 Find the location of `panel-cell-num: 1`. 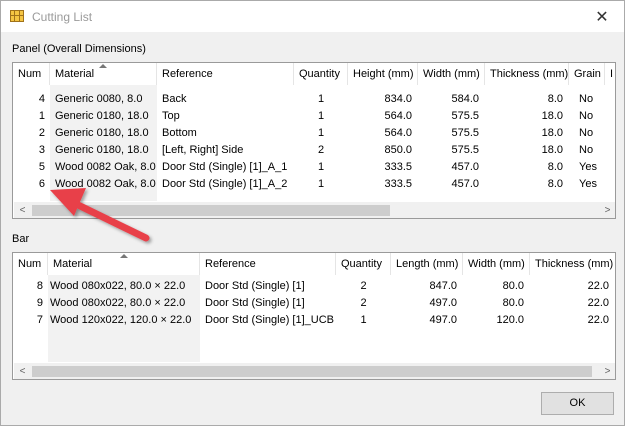

panel-cell-num: 1 is located at coordinates (41, 116).